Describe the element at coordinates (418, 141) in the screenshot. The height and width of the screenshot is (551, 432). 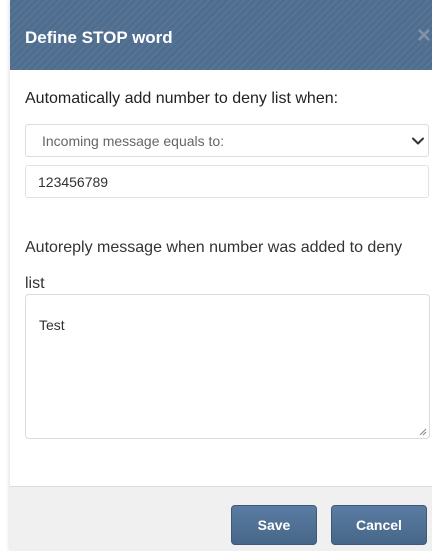
I see `chevron-down-icon` at that location.